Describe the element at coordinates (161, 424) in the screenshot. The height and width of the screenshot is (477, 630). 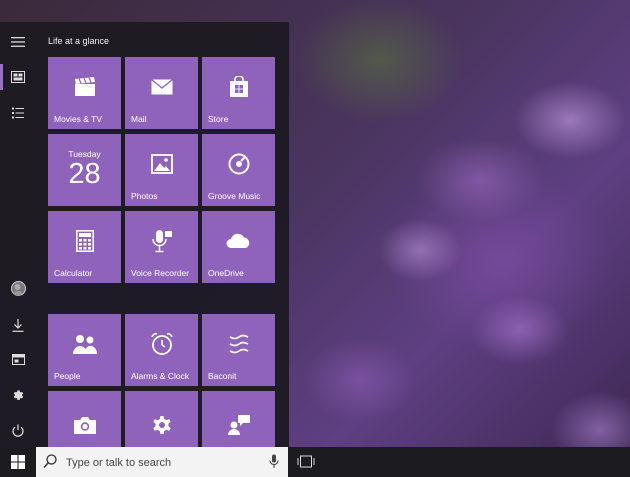
I see `gear-icon` at that location.